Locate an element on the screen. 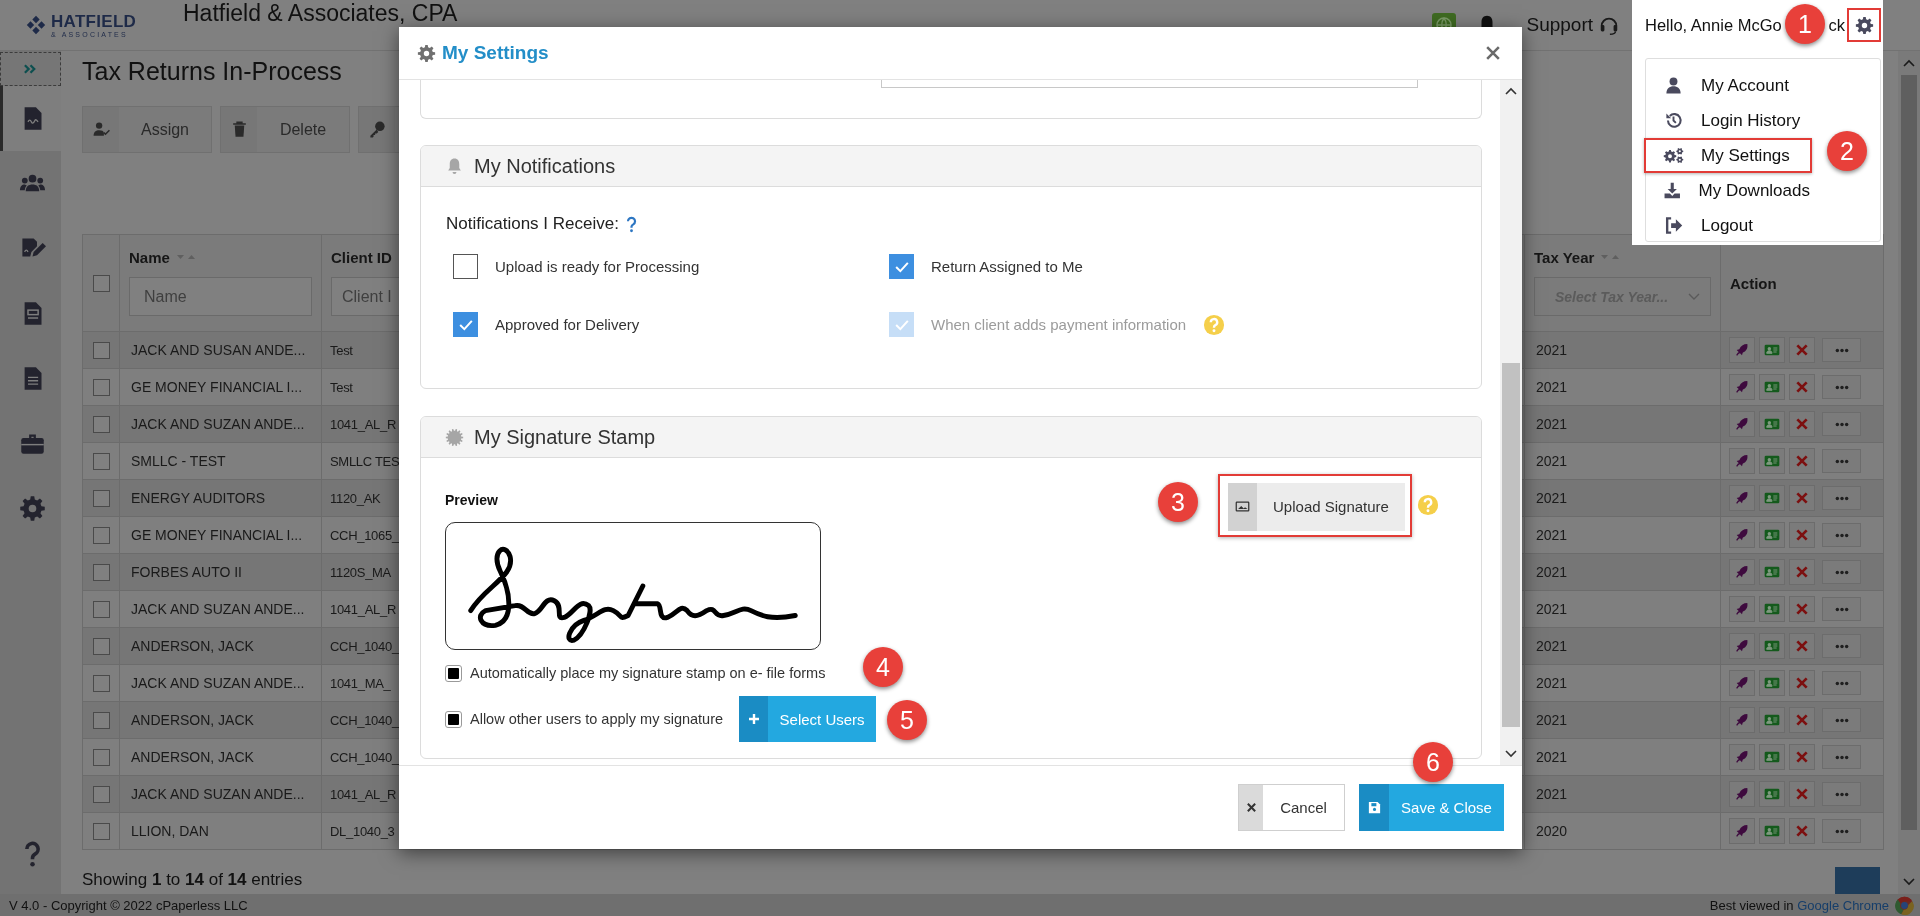 This screenshot has width=1920, height=916. expand-button is located at coordinates (30, 69).